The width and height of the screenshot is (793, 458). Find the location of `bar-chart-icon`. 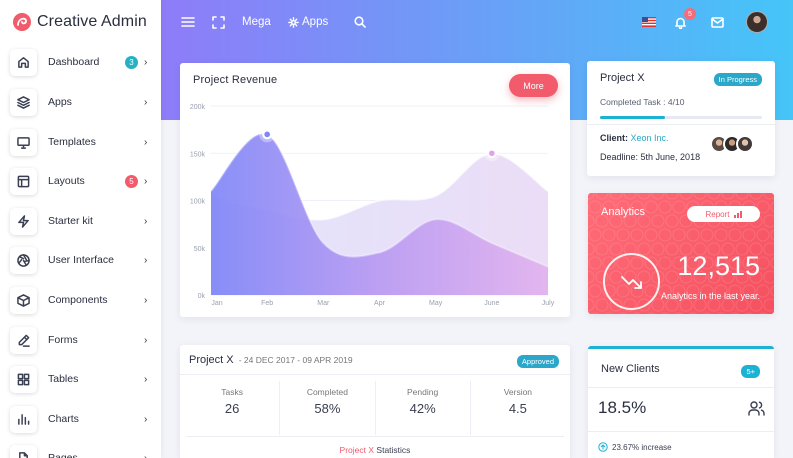

bar-chart-icon is located at coordinates (737, 214).